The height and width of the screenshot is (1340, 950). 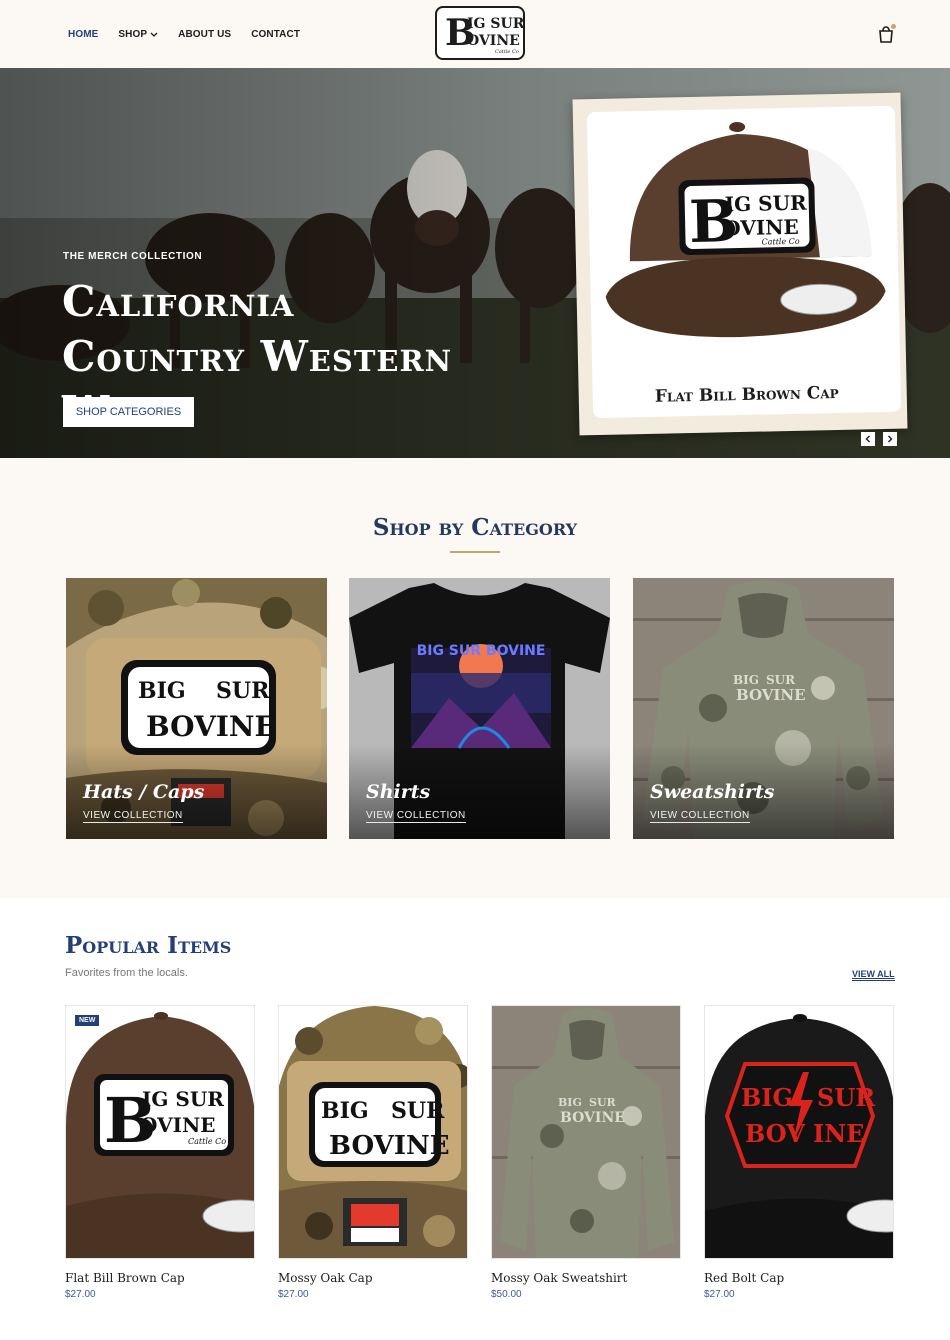 What do you see at coordinates (506, 1294) in the screenshot?
I see `product-price: $50.00` at bounding box center [506, 1294].